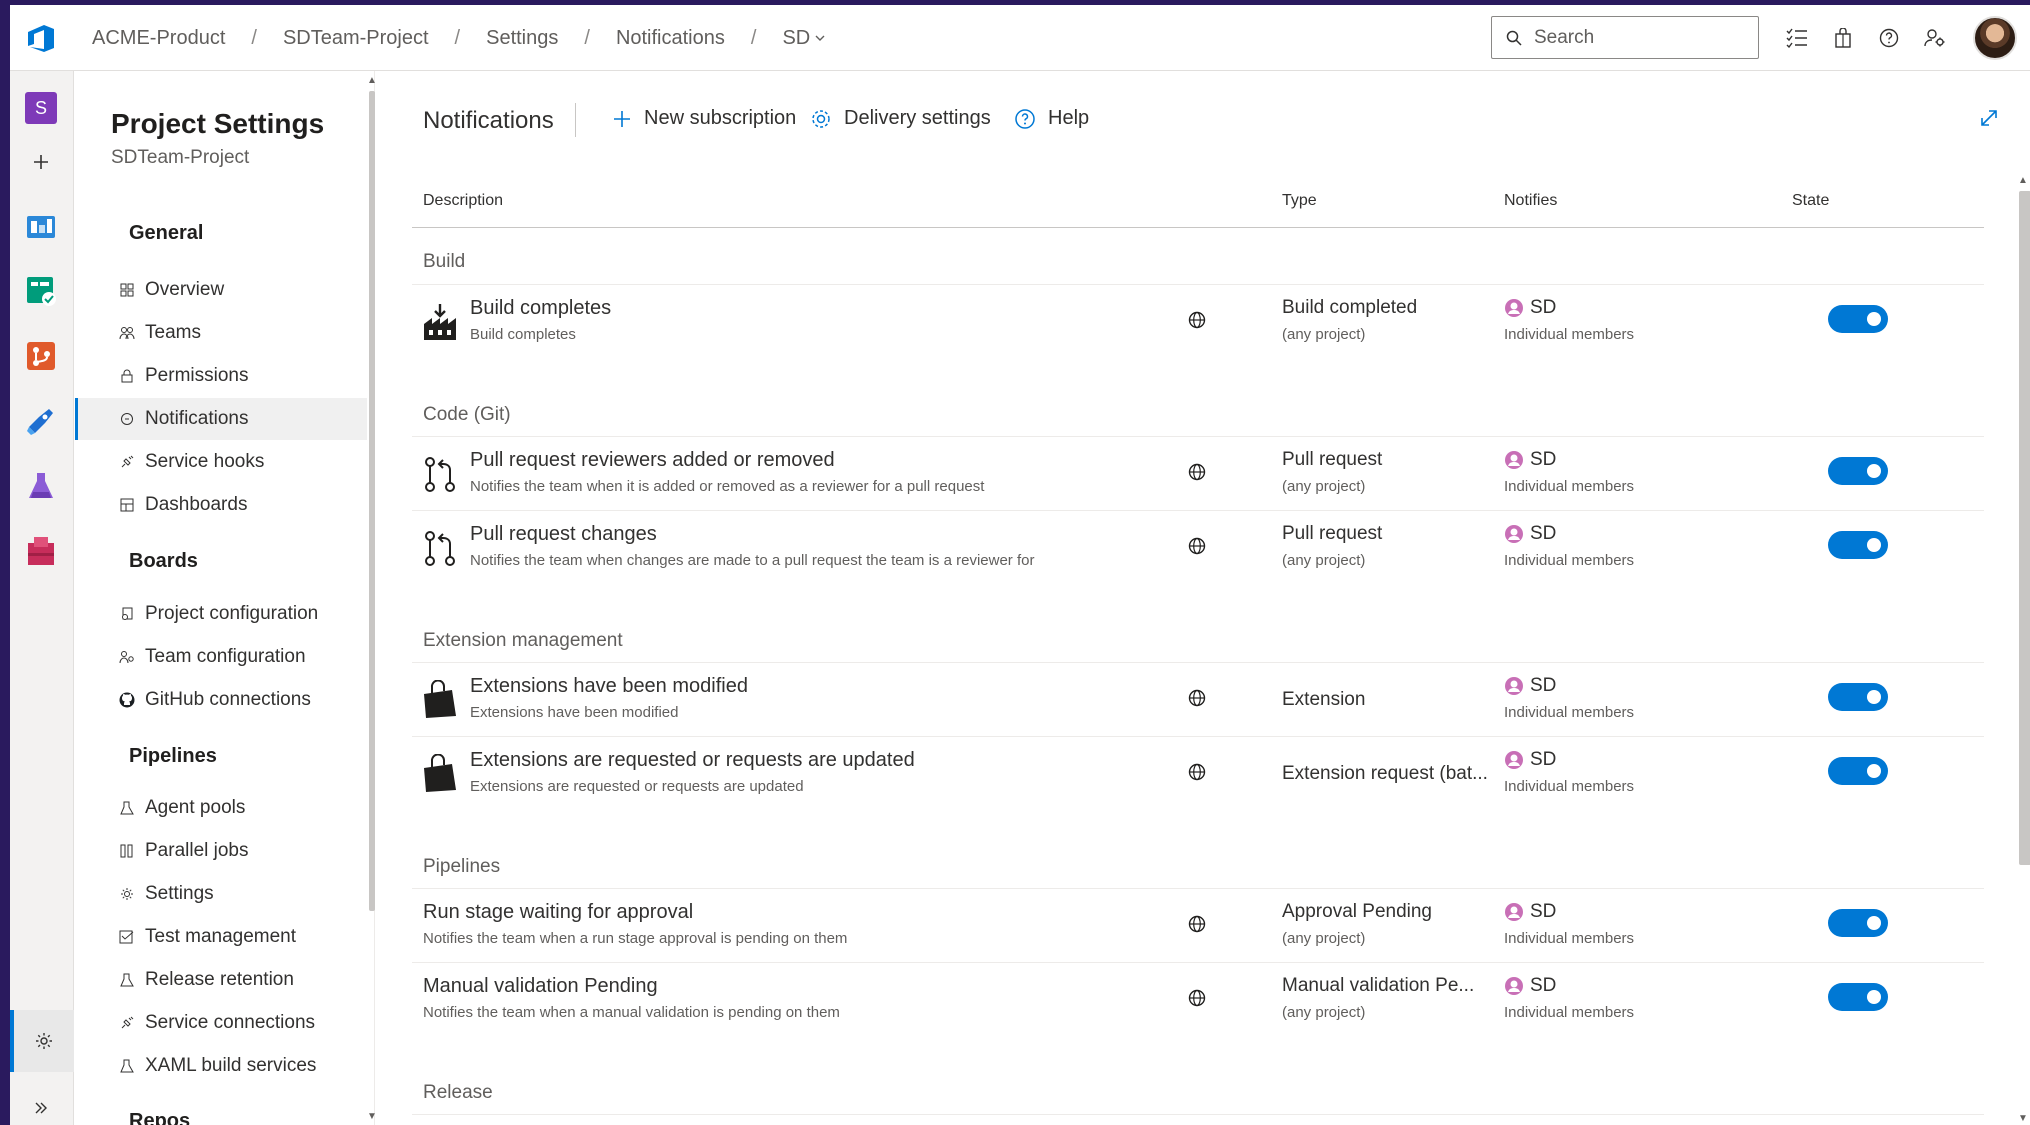 This screenshot has height=1125, width=2030. Describe the element at coordinates (41, 291) in the screenshot. I see `boards-icon` at that location.